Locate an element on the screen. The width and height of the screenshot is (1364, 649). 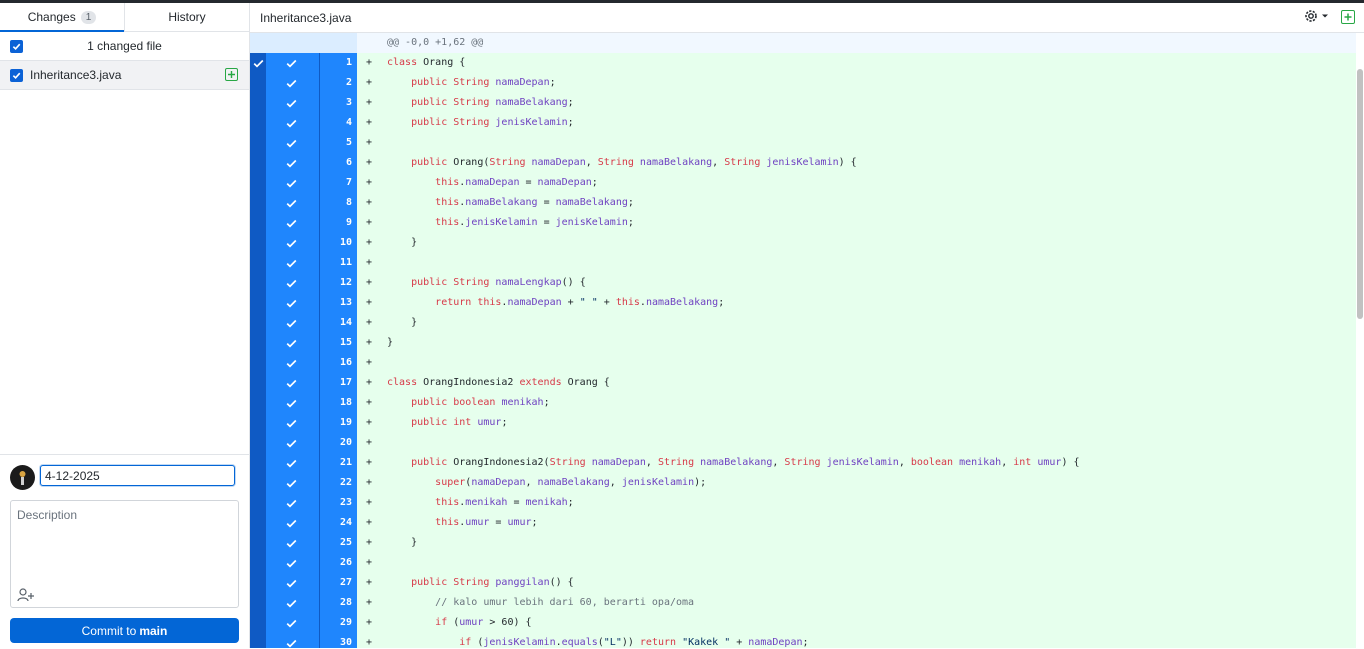
diff-line: 3 + public String namaBelakang; is located at coordinates (803, 103).